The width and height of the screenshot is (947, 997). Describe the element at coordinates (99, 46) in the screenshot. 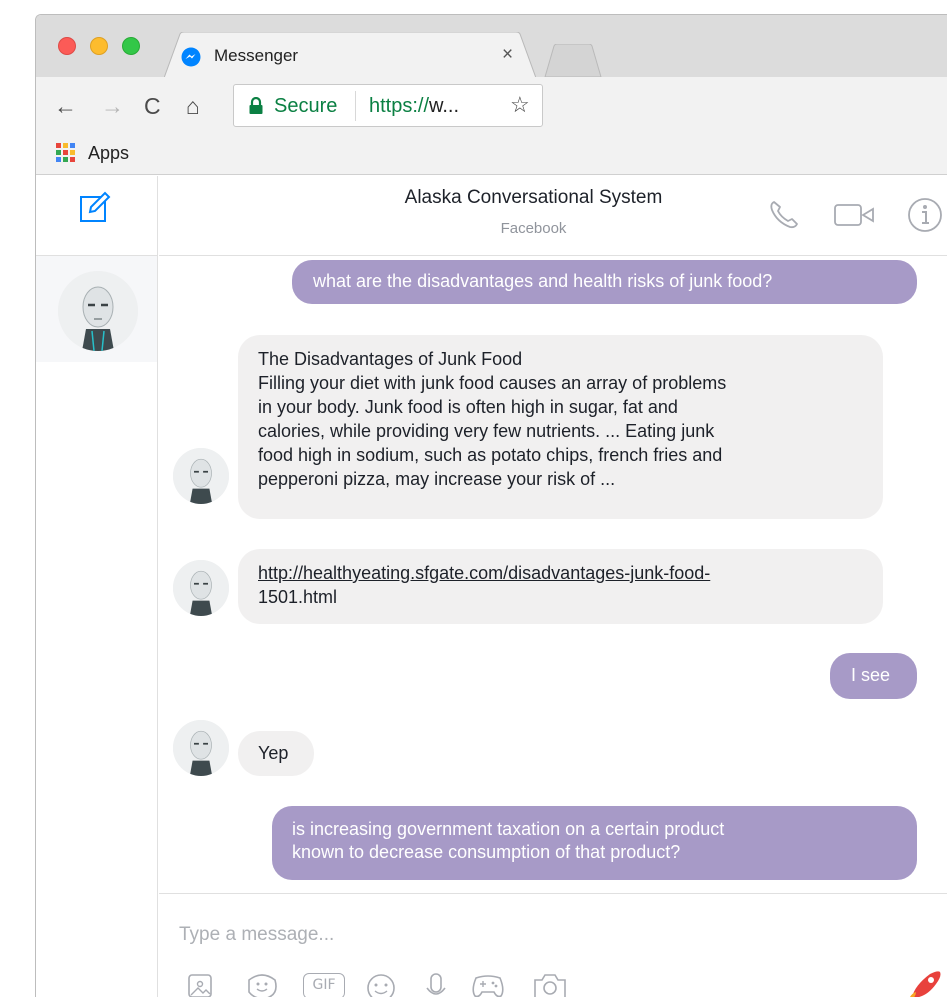

I see `minimize-window-button` at that location.